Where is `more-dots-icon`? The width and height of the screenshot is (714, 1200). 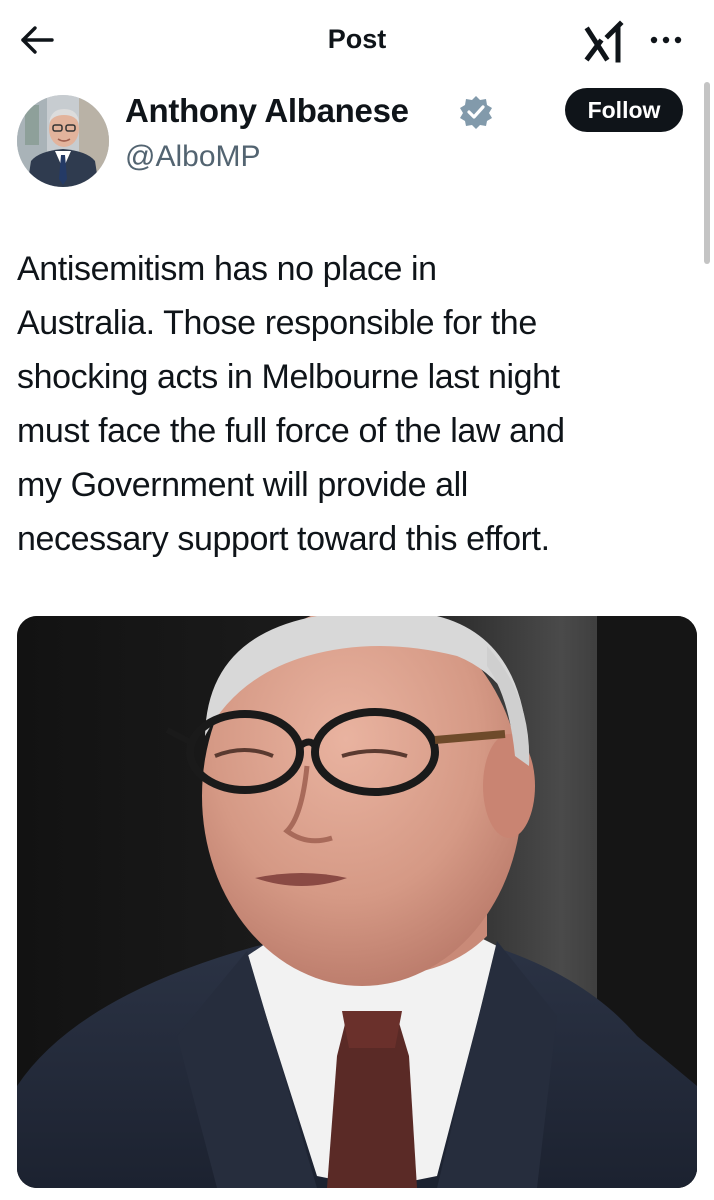
more-dots-icon is located at coordinates (666, 40).